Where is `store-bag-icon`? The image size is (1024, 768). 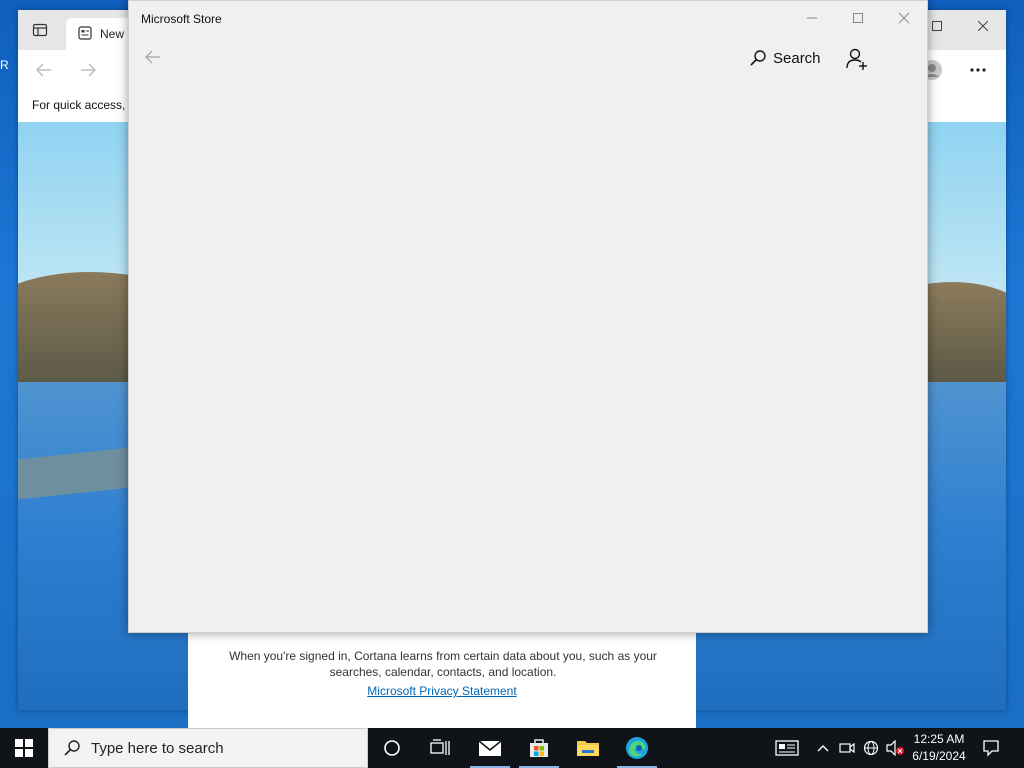 store-bag-icon is located at coordinates (539, 748).